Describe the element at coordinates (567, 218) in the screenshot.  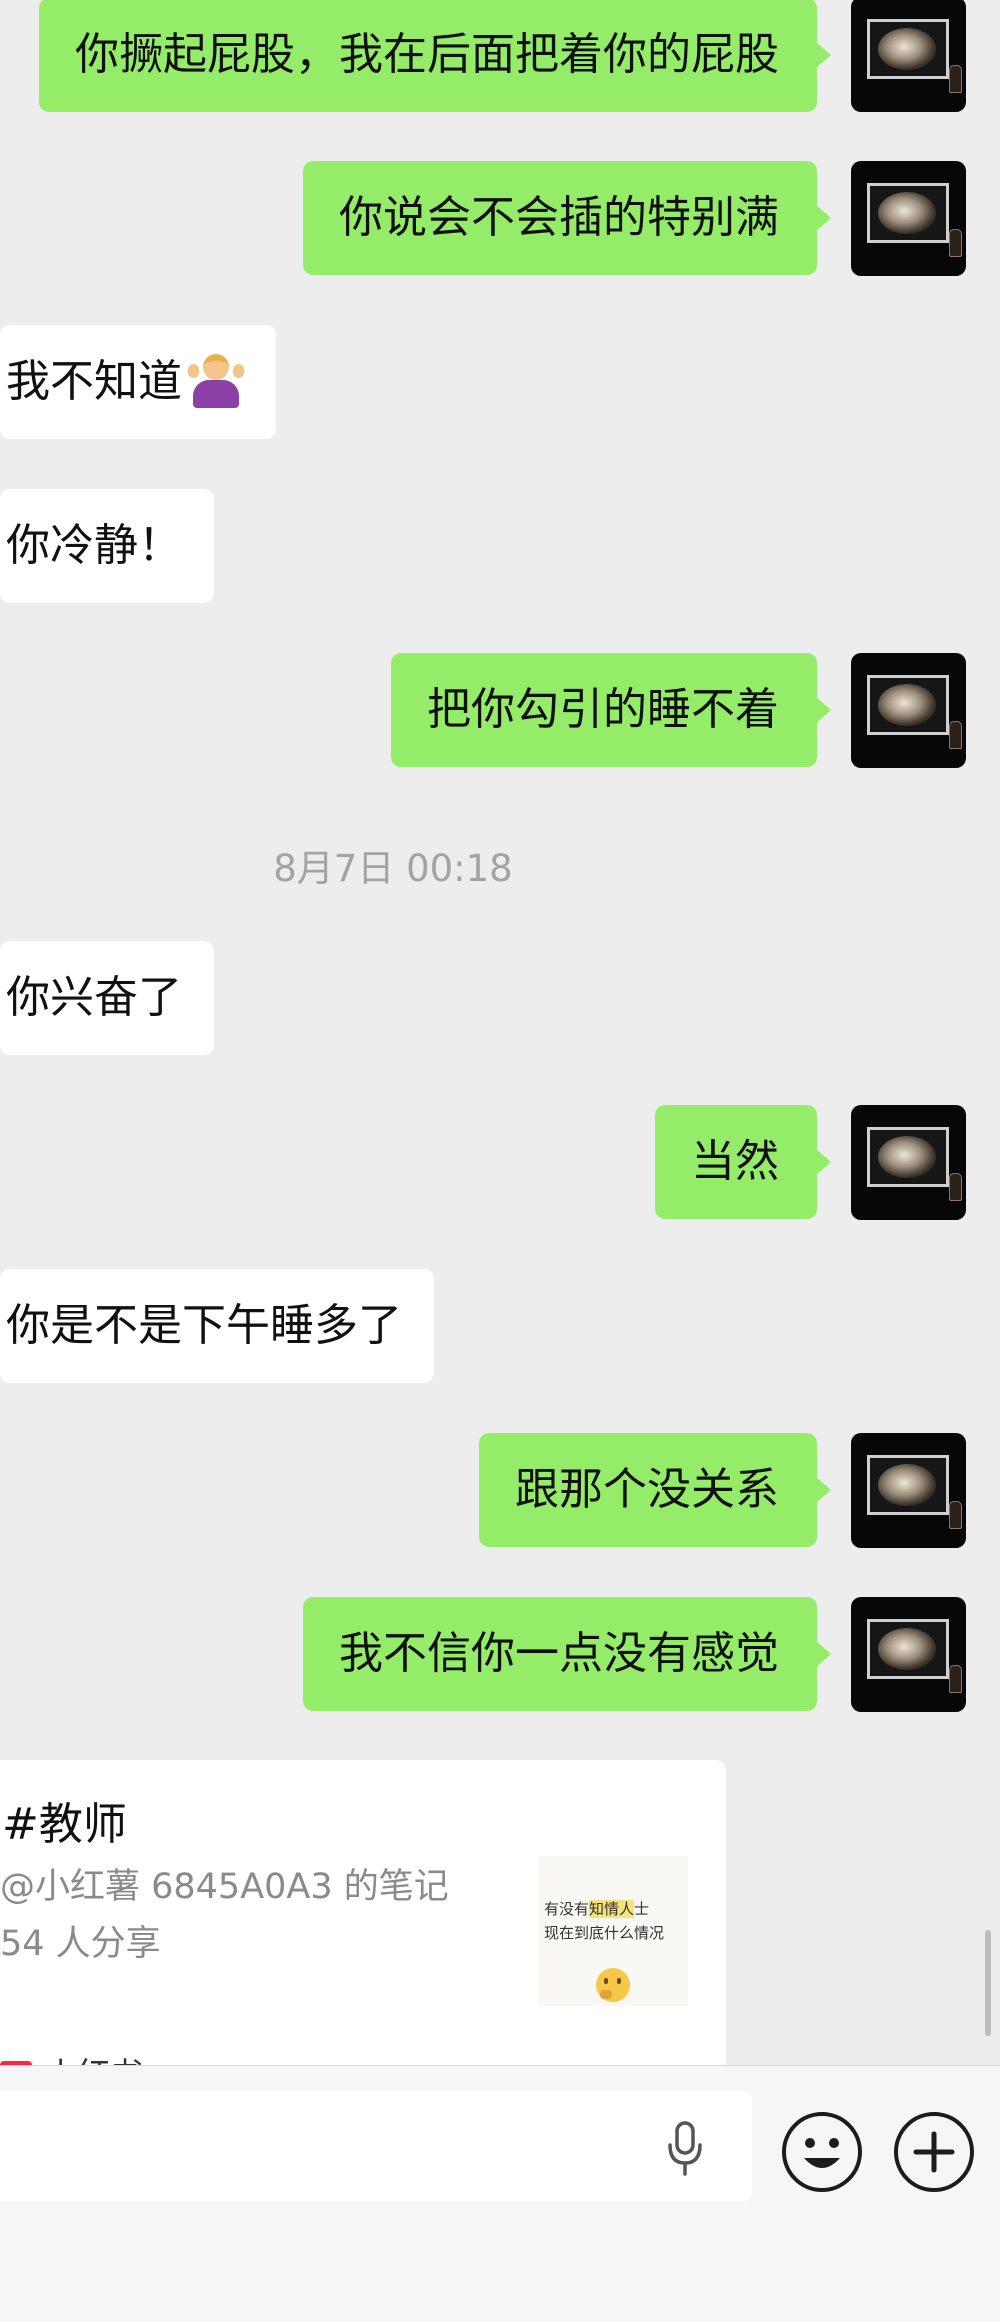
I see `message-bubble-outgoing: 你说会不会插的特别满` at that location.